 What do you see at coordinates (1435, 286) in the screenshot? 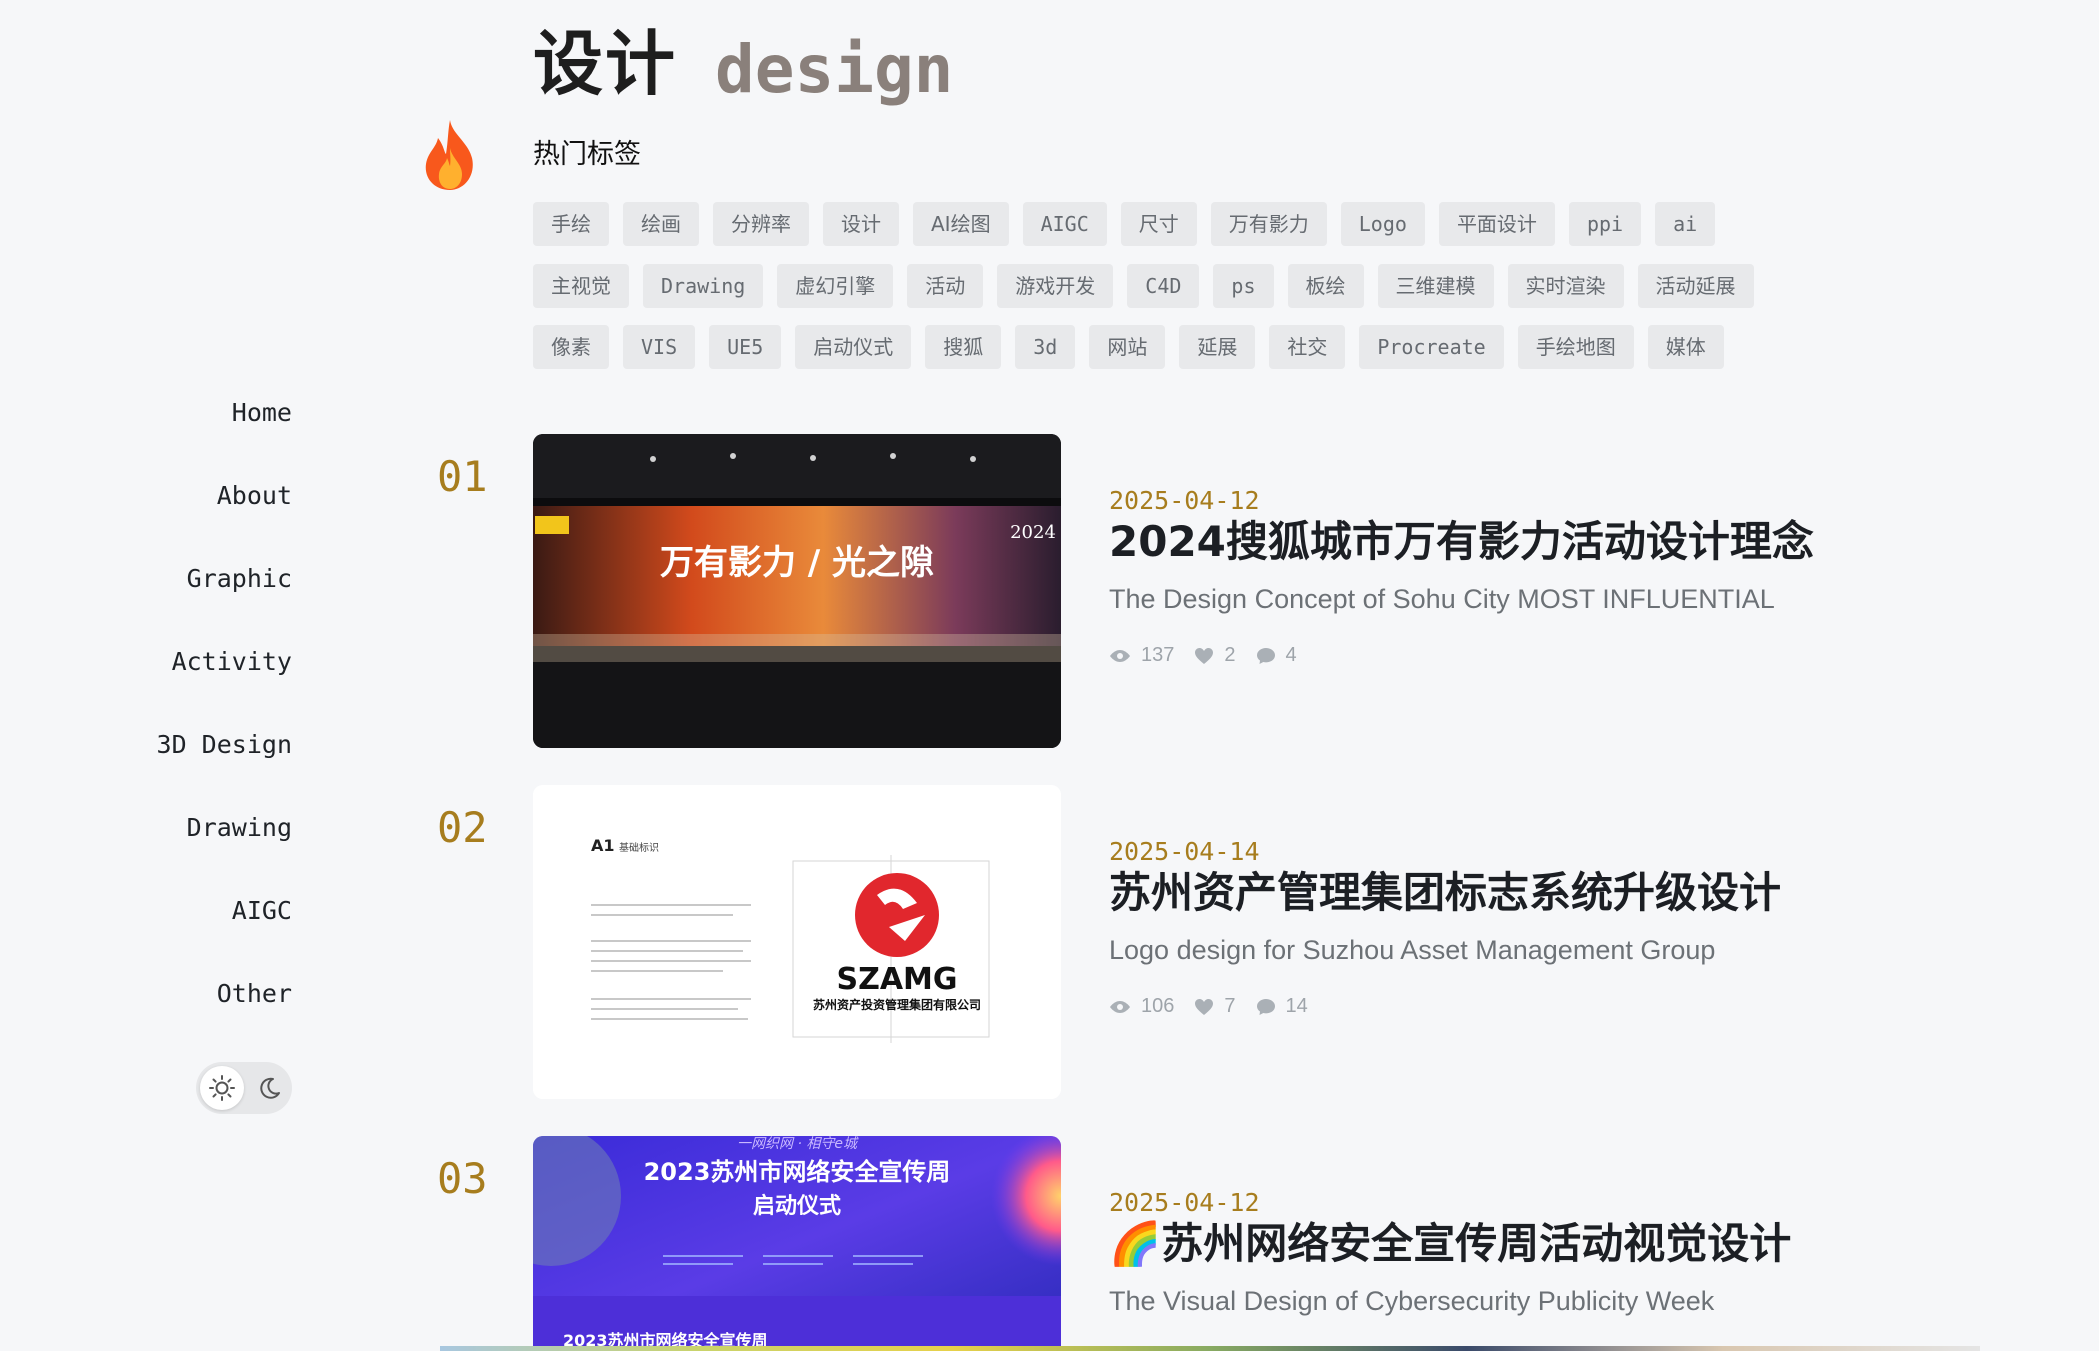
I see `tag: 三维建模` at bounding box center [1435, 286].